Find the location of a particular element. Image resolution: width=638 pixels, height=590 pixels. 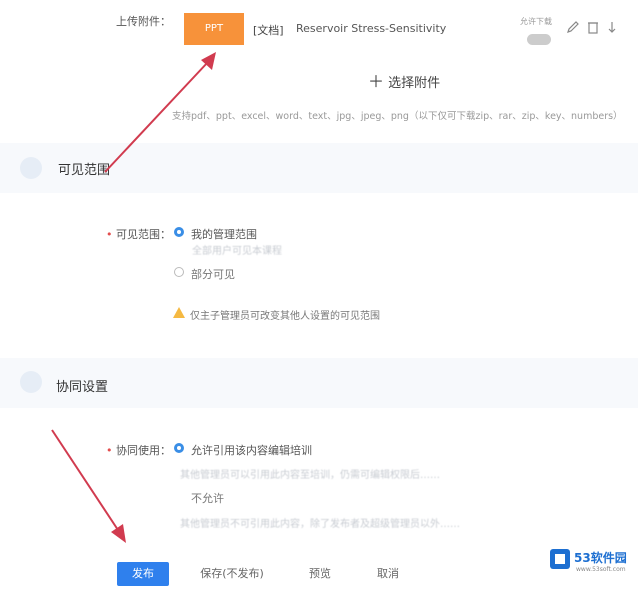

watermark: 53软件园 www.53soft.com is located at coordinates (590, 564).